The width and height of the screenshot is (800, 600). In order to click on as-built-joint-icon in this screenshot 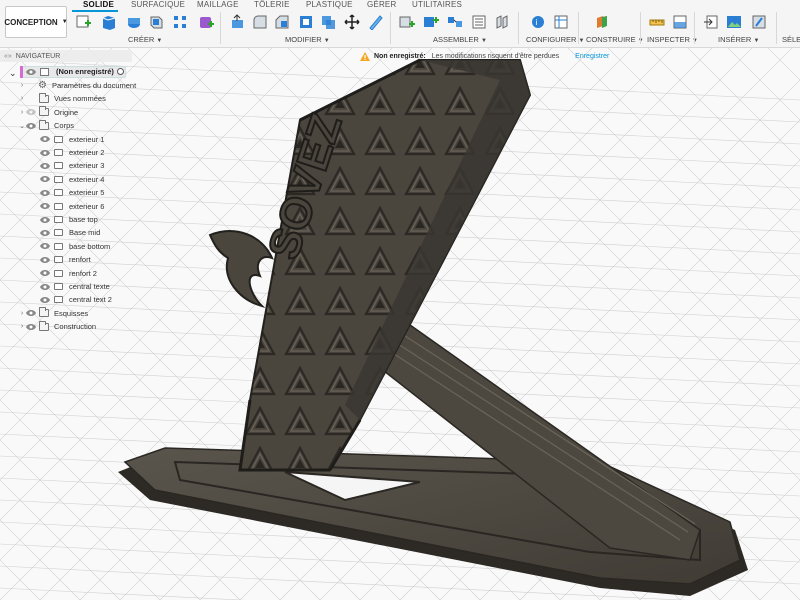, I will do `click(455, 22)`.